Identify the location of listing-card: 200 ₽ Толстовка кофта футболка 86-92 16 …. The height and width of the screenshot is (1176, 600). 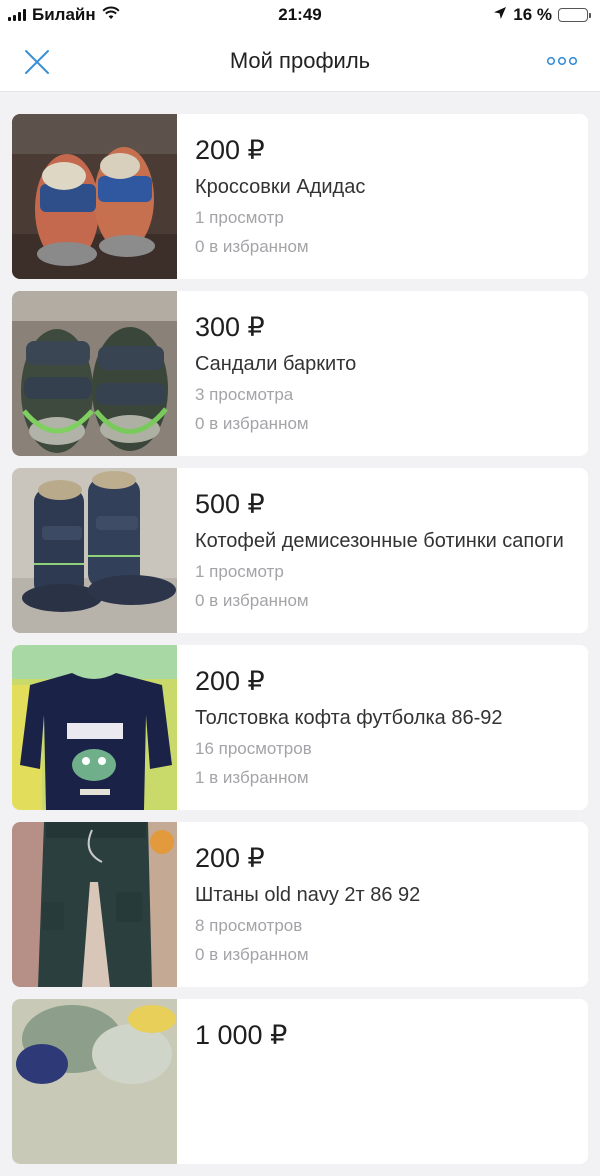
(300, 727).